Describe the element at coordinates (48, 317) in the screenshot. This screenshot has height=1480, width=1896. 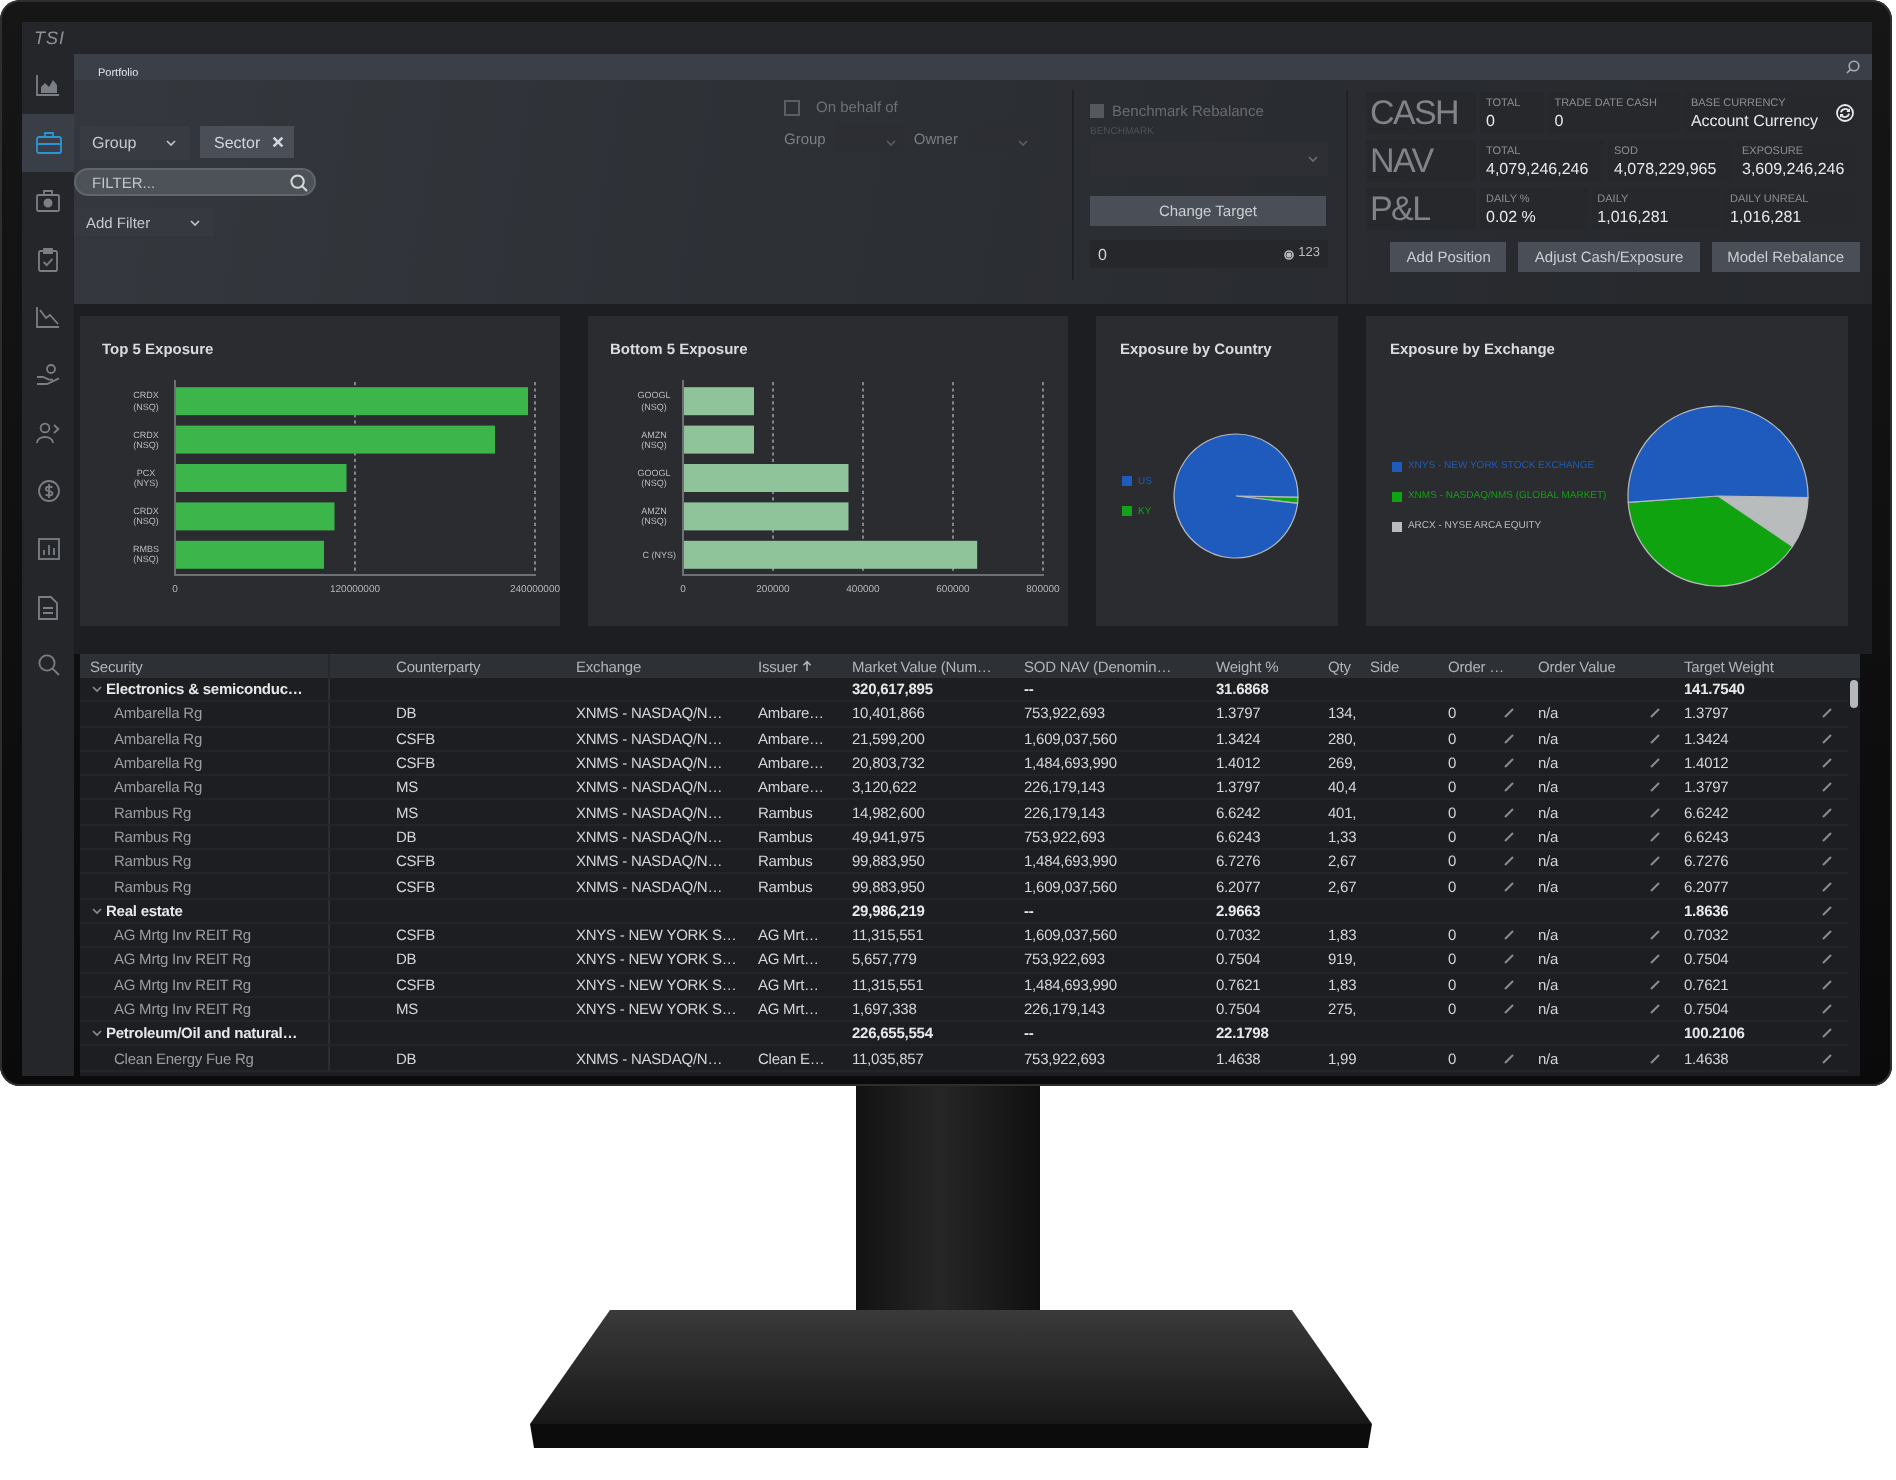
I see `line-chart-icon` at that location.